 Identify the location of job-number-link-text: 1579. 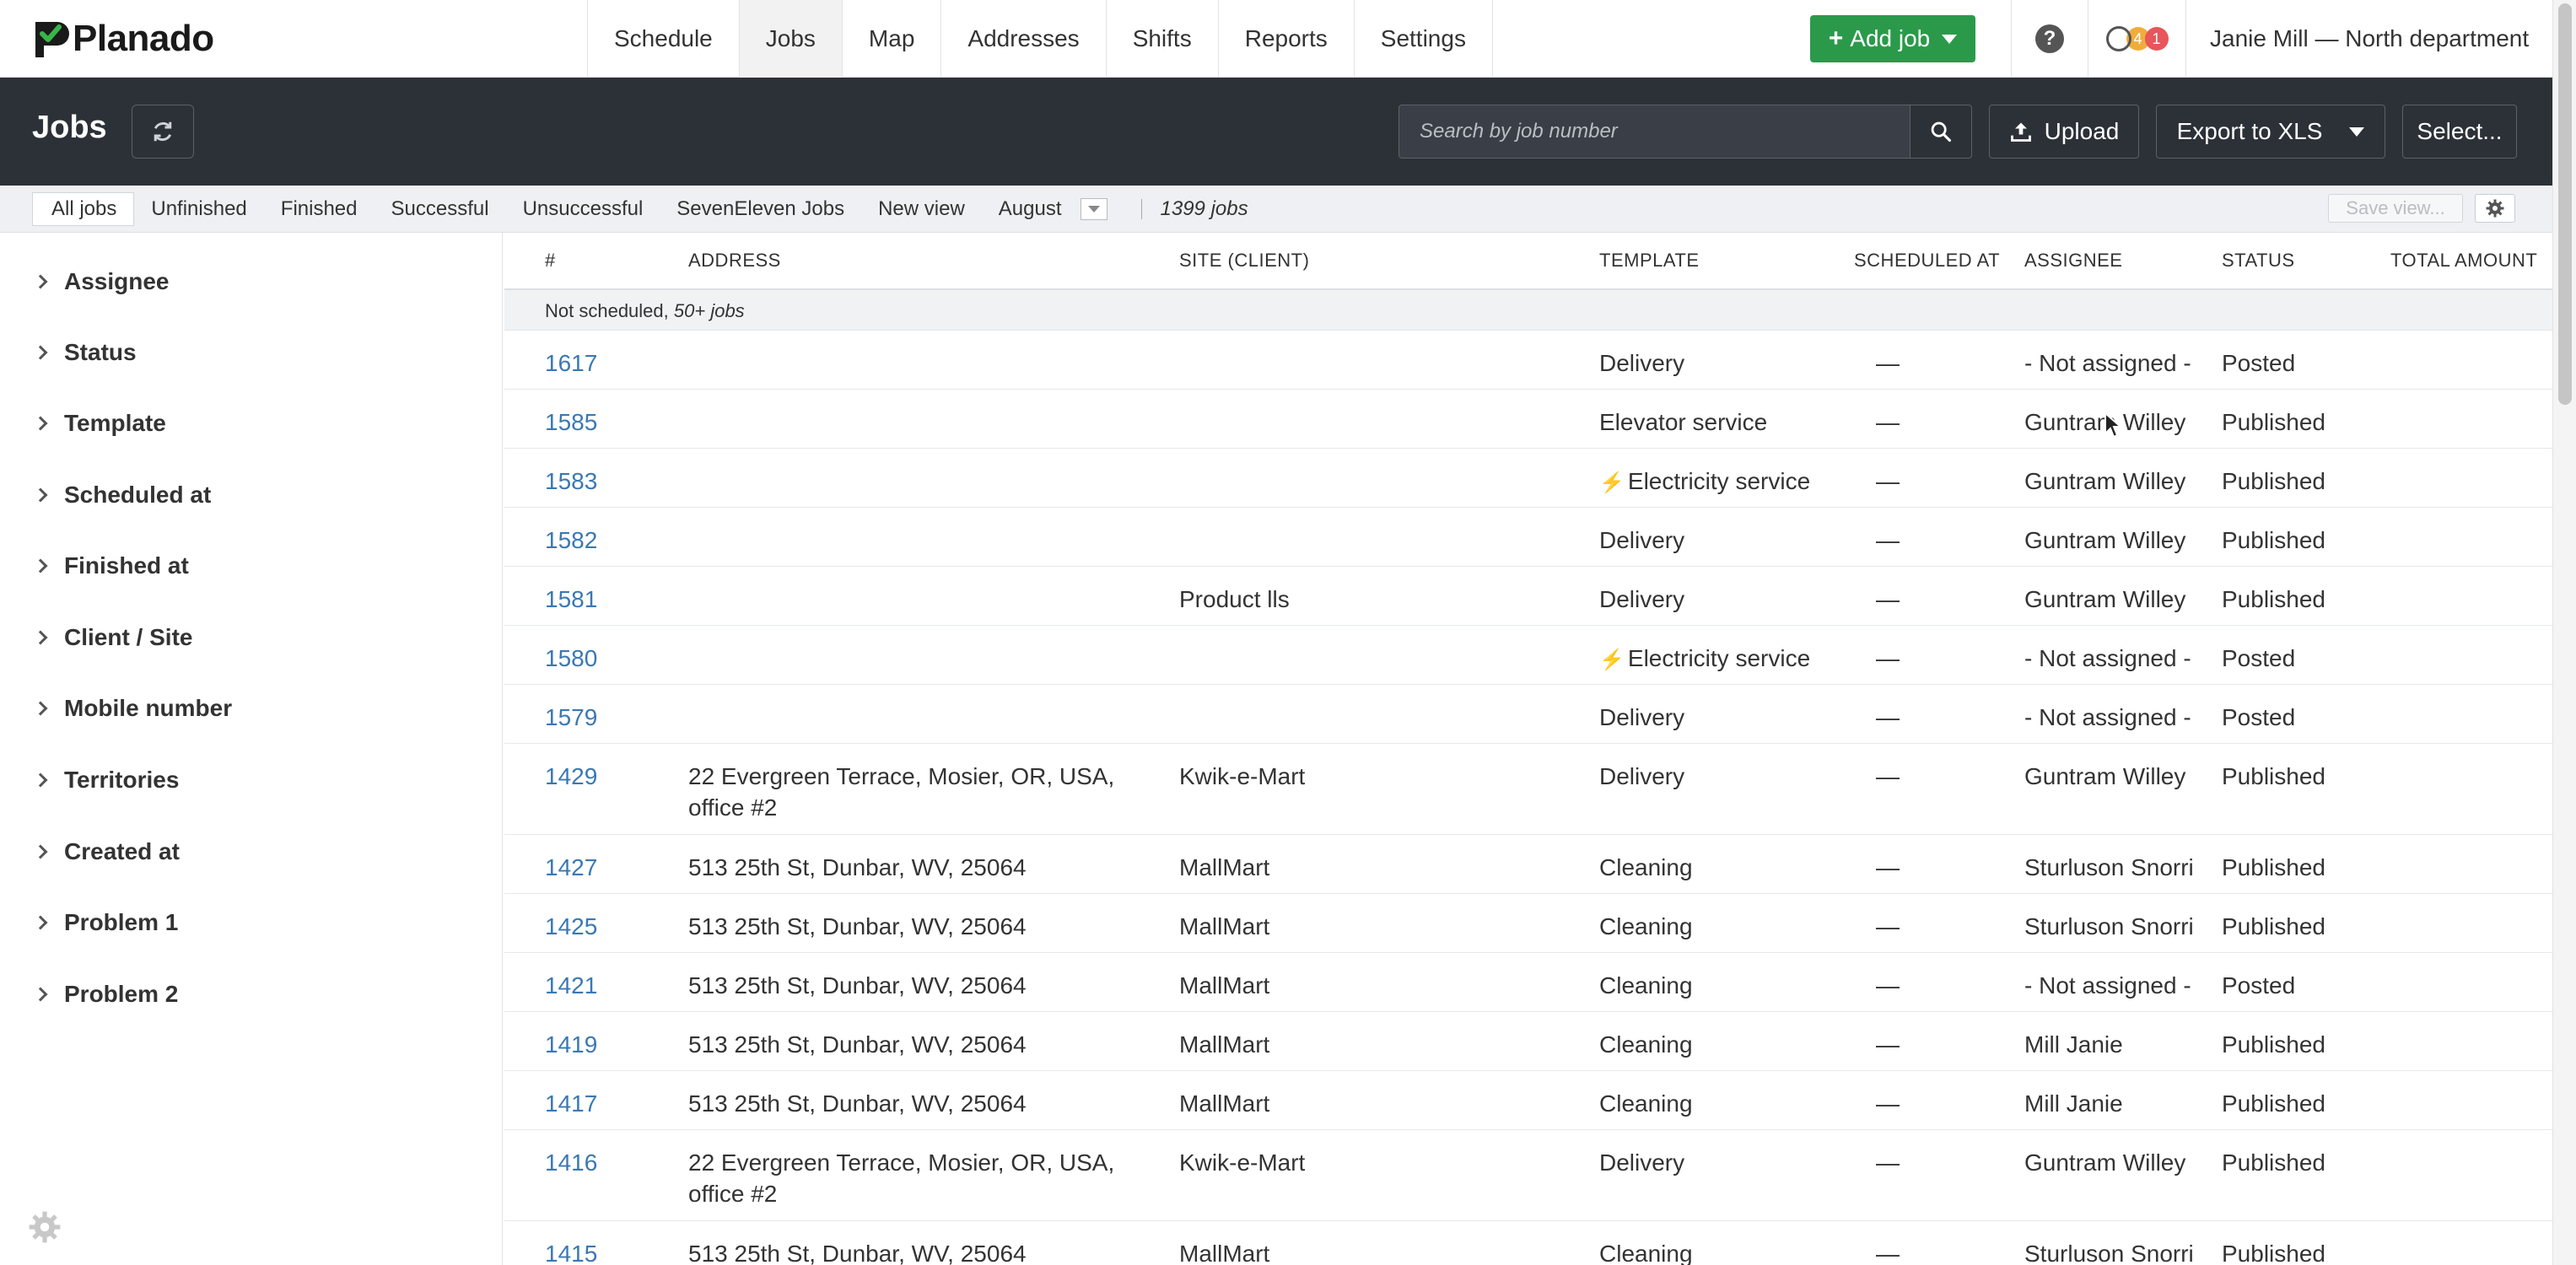
(571, 717).